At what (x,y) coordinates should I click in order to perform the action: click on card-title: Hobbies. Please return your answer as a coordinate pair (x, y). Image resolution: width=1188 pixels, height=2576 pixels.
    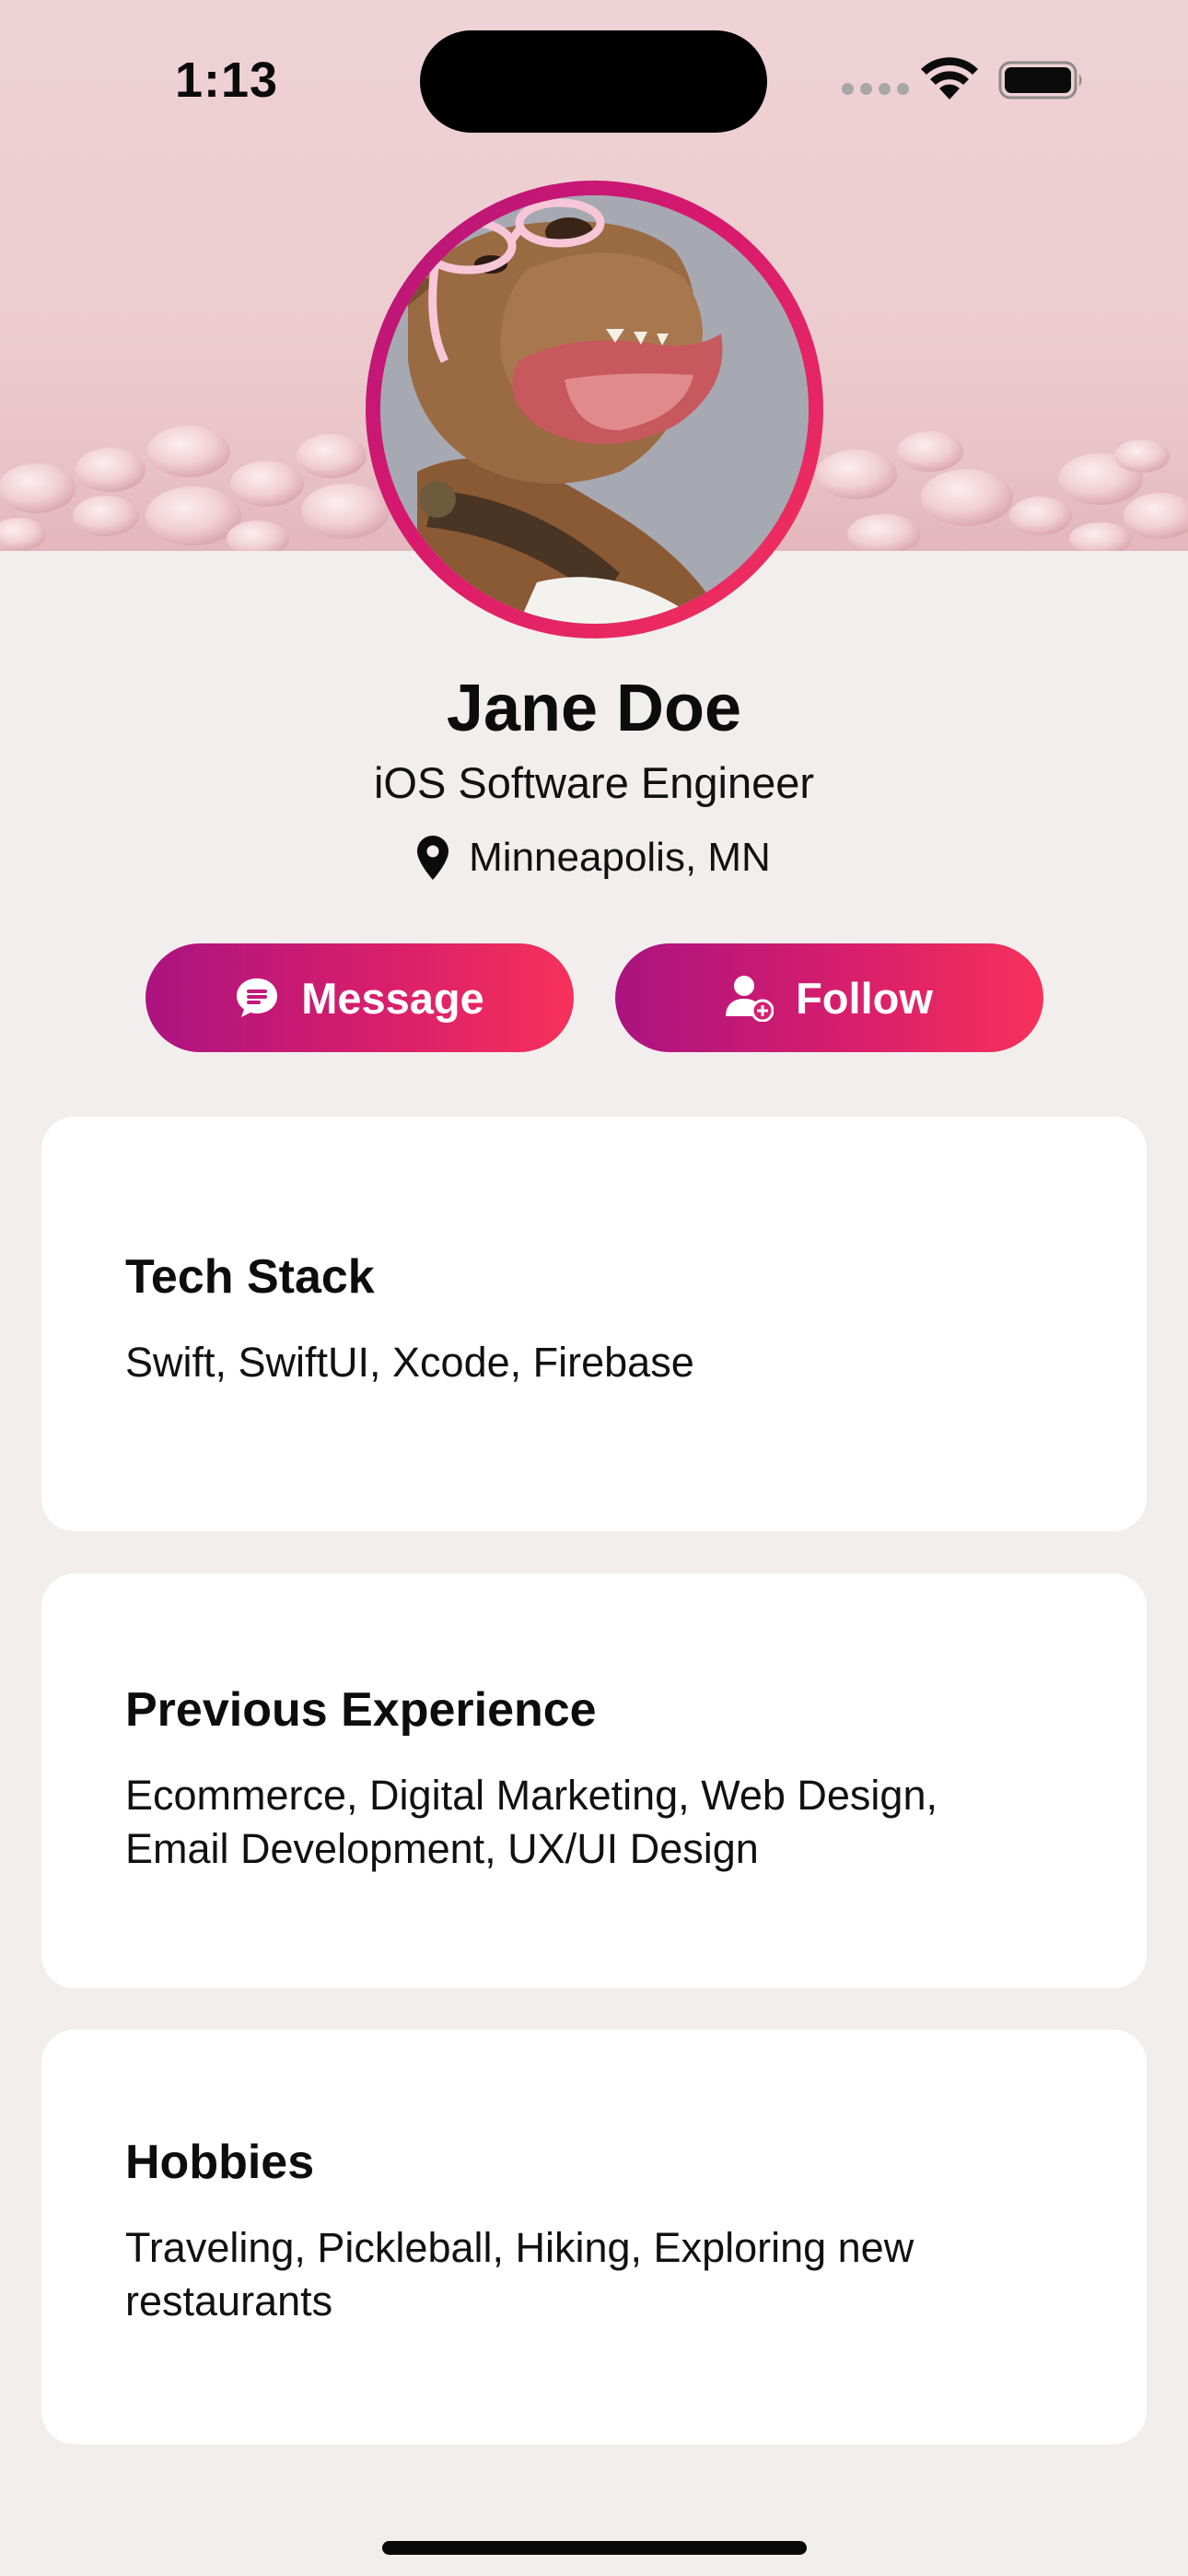
    Looking at the image, I should click on (220, 2162).